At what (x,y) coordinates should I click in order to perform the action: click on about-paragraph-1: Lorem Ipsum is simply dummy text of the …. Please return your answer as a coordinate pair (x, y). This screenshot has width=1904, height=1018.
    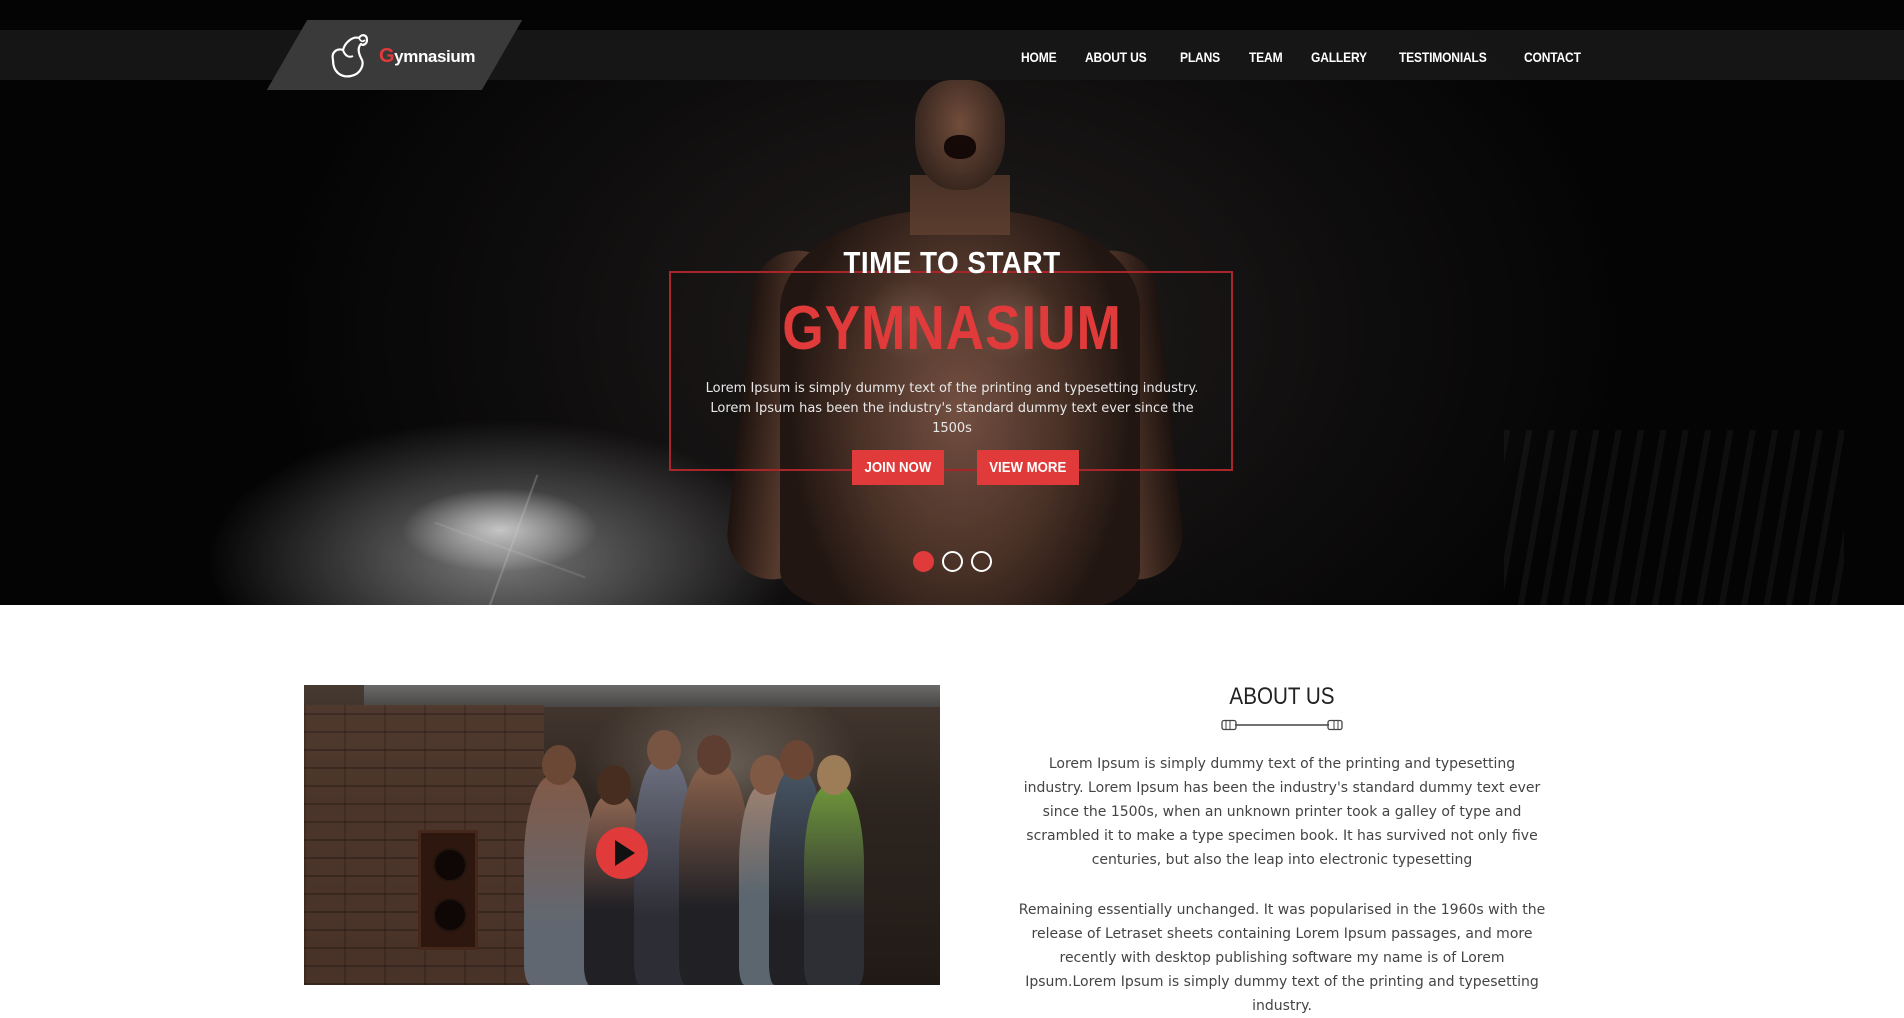
    Looking at the image, I should click on (1282, 812).